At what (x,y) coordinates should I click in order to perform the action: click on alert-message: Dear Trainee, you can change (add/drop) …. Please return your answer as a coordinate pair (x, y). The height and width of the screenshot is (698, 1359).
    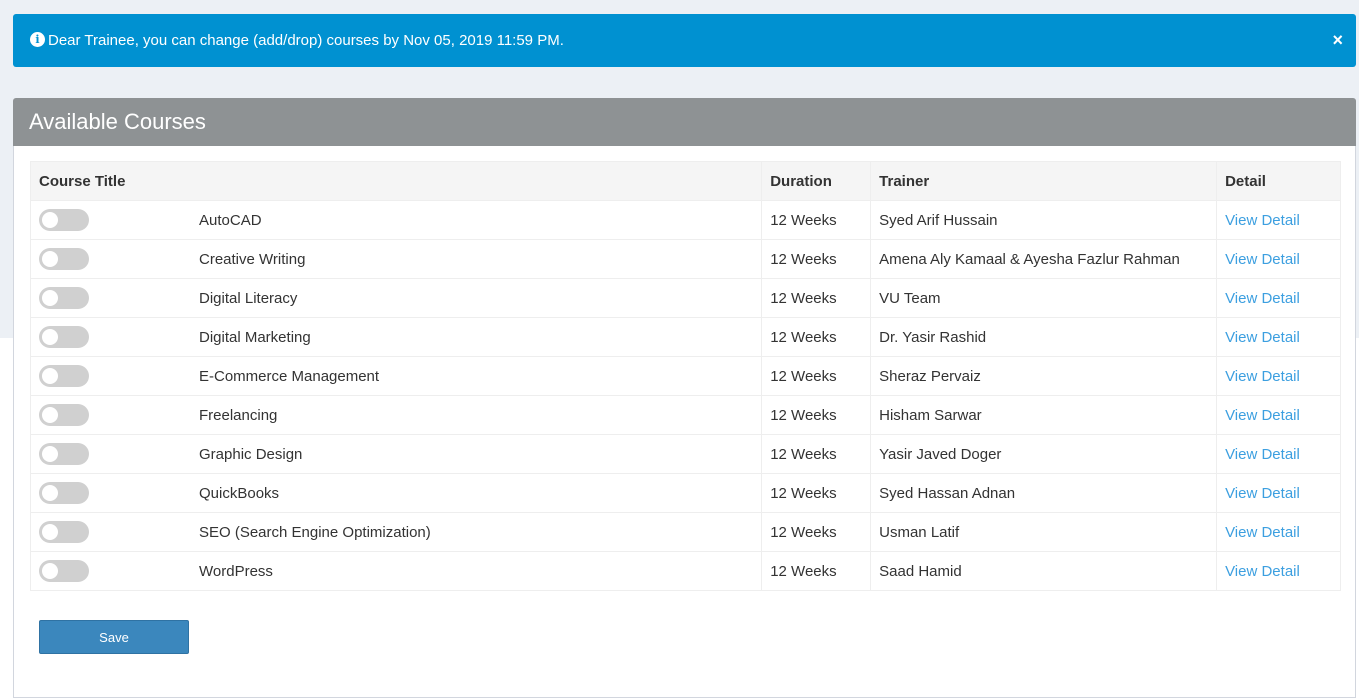
    Looking at the image, I should click on (306, 40).